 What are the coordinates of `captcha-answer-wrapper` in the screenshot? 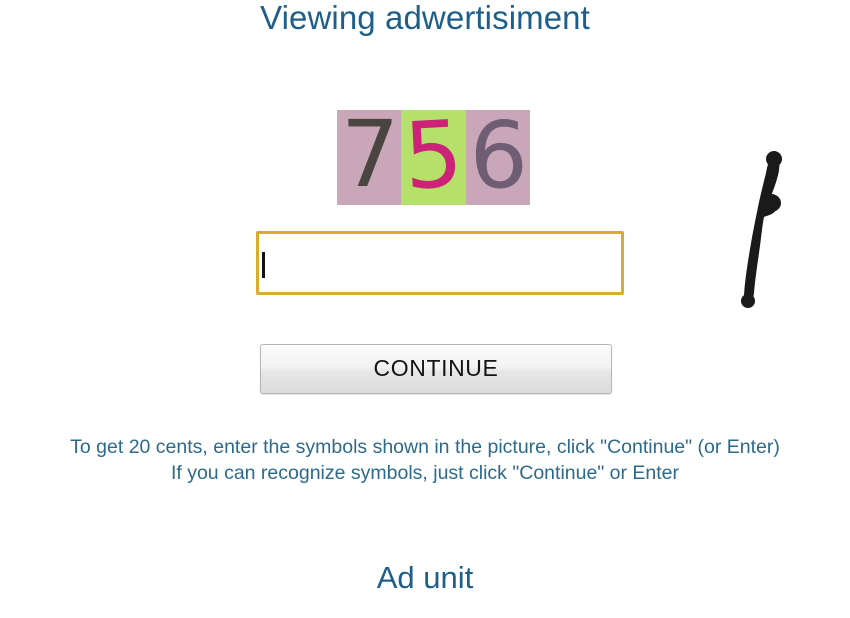 It's located at (440, 263).